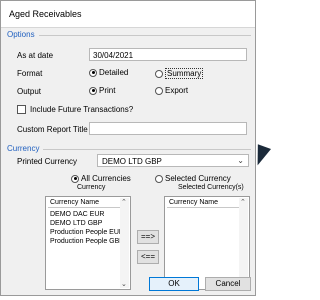 This screenshot has width=320, height=300. Describe the element at coordinates (184, 73) in the screenshot. I see `format-summary-label: Summary` at that location.